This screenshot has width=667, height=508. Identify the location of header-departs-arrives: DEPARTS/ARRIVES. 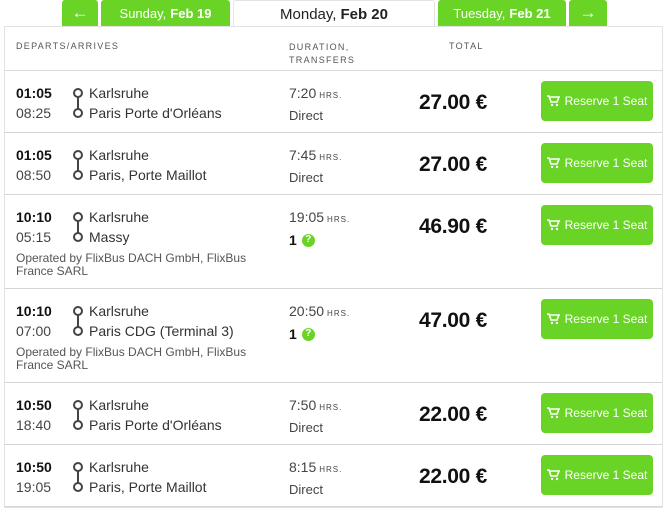
(68, 46).